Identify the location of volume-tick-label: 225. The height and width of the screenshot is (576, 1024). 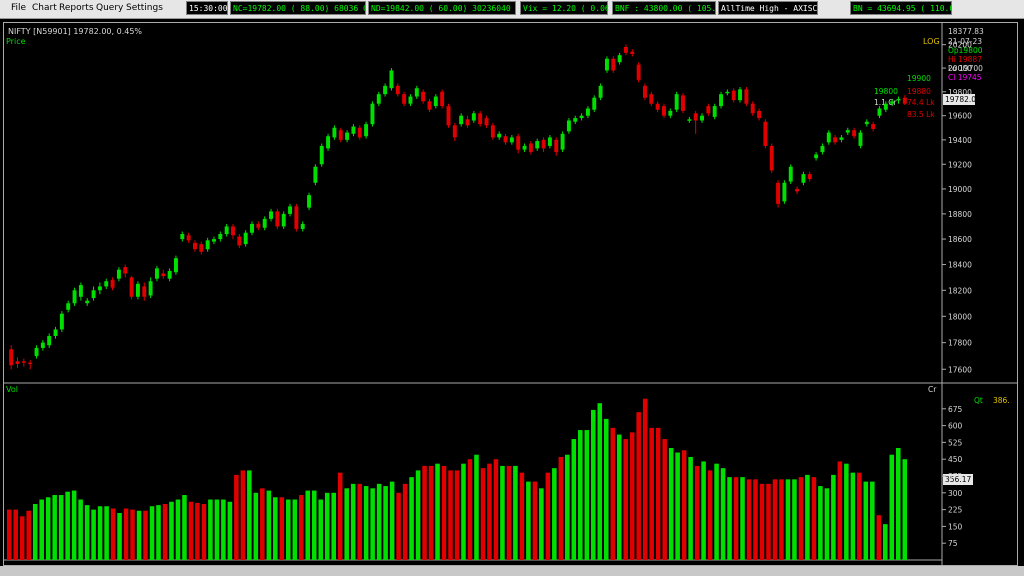
(955, 510).